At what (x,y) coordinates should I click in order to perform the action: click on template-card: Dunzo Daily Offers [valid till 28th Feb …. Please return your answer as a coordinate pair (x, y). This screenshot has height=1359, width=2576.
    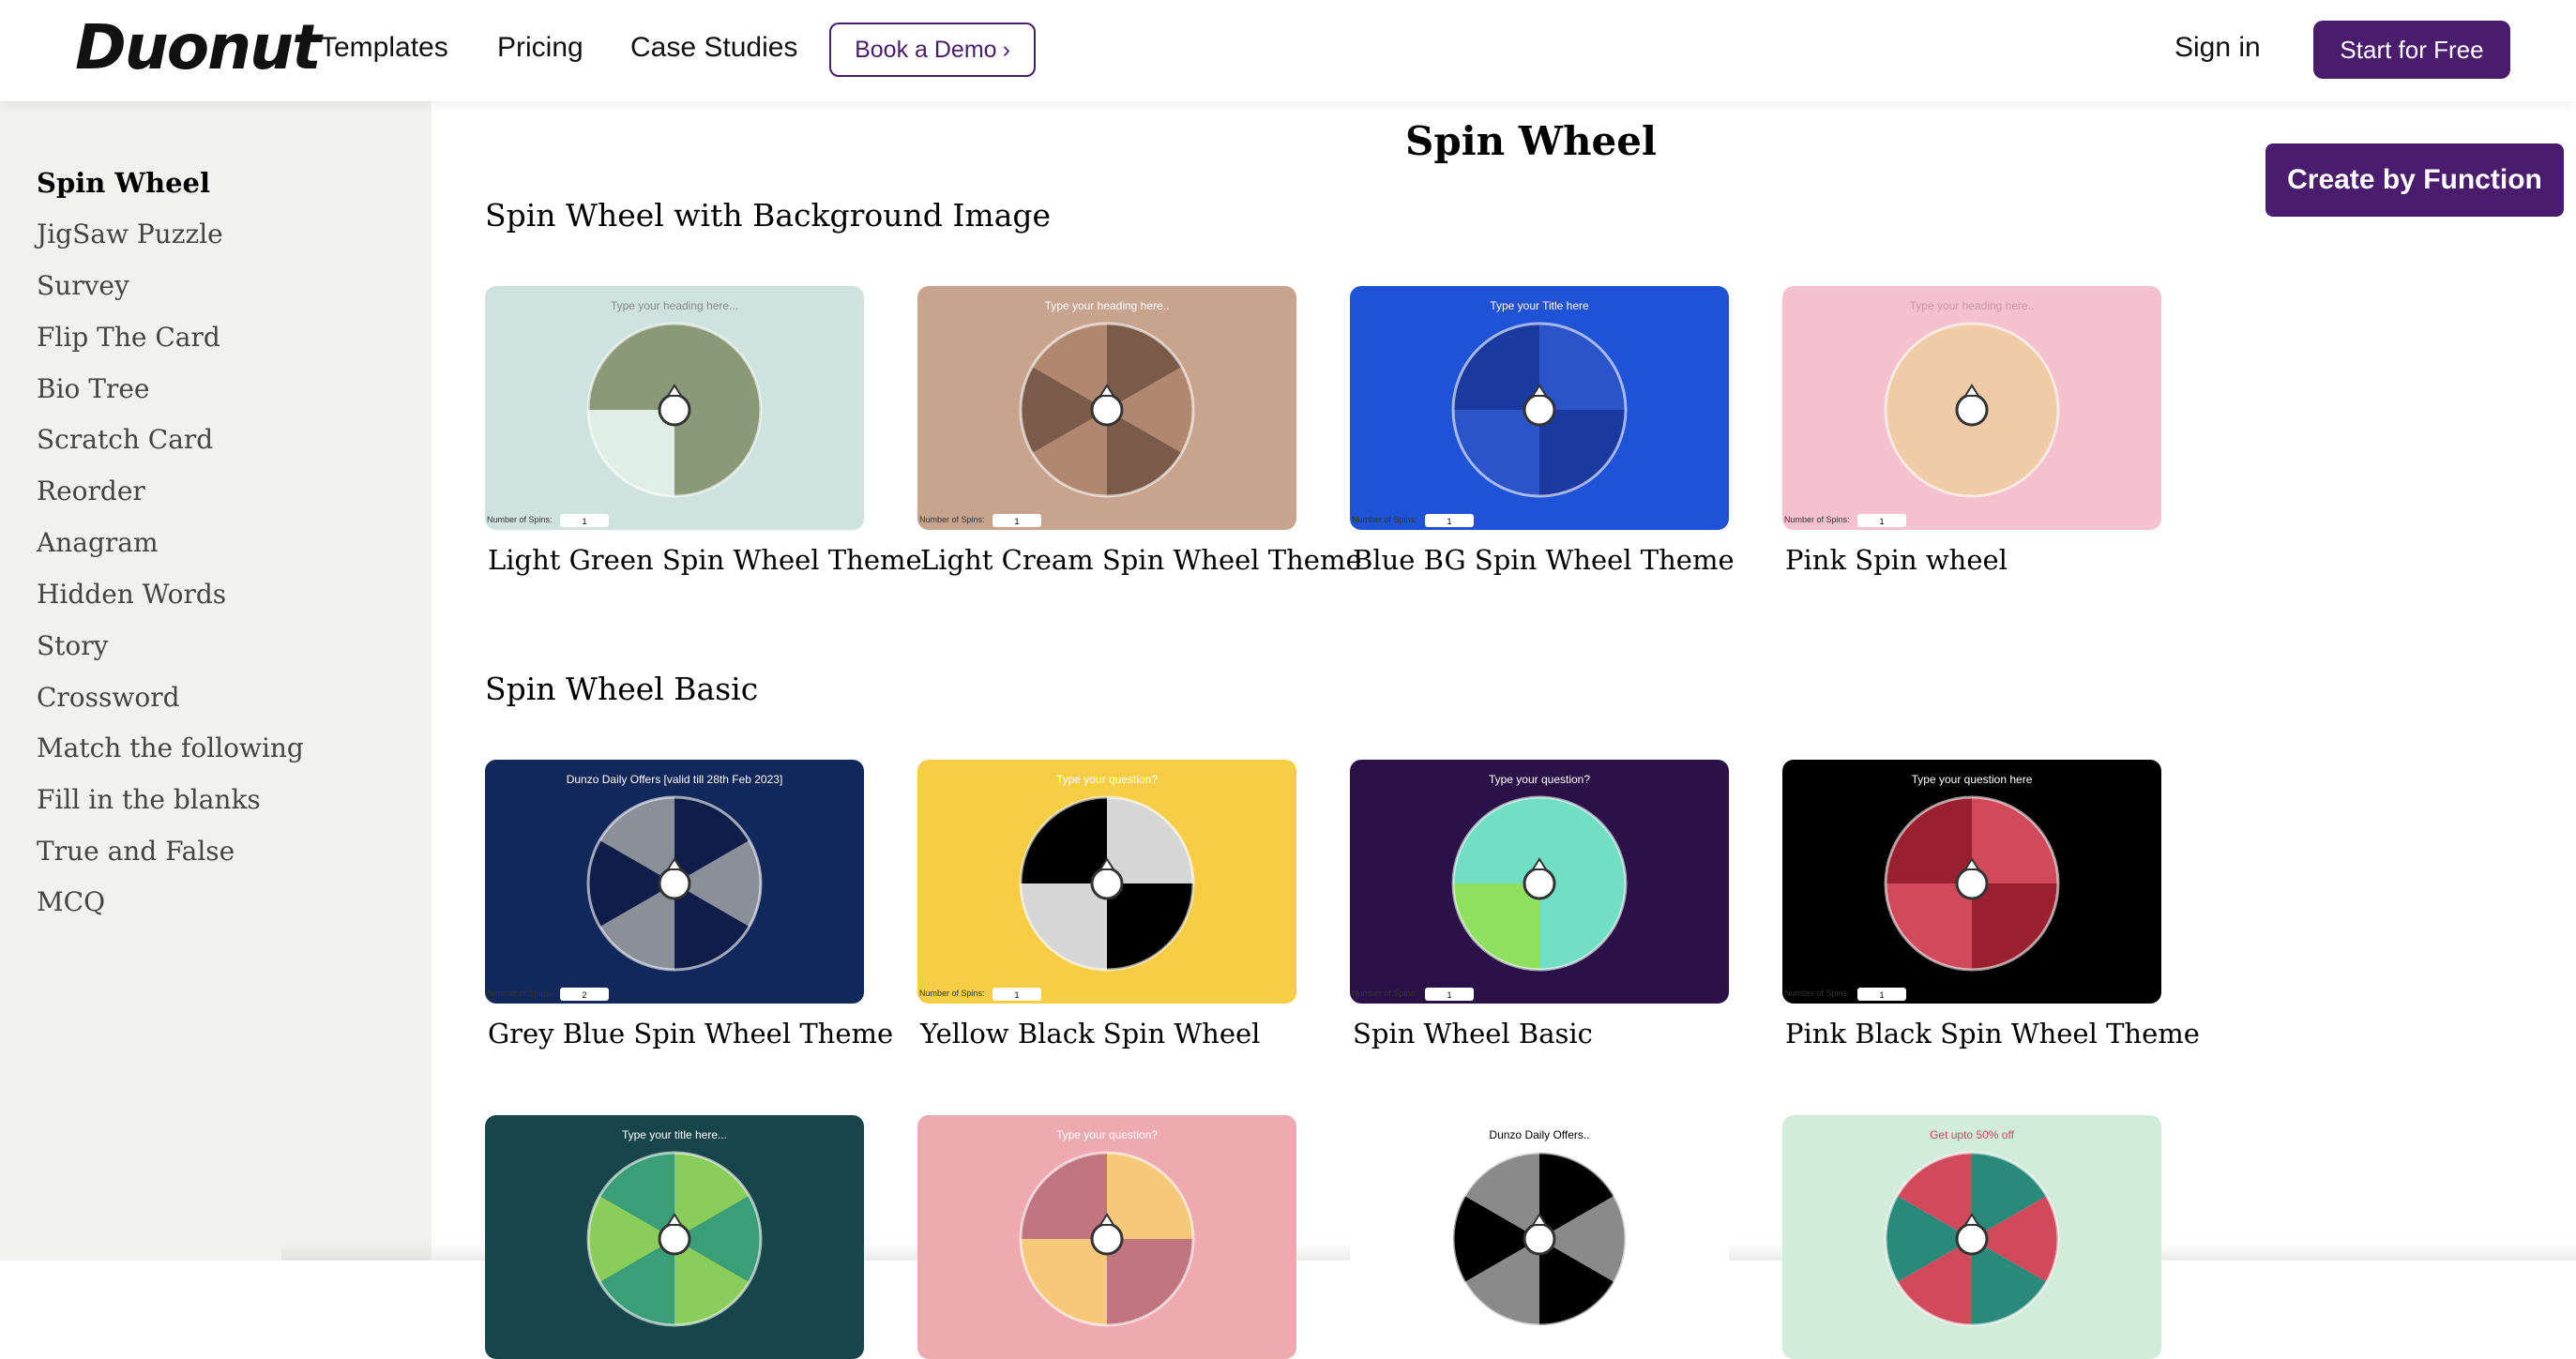
    Looking at the image, I should click on (674, 882).